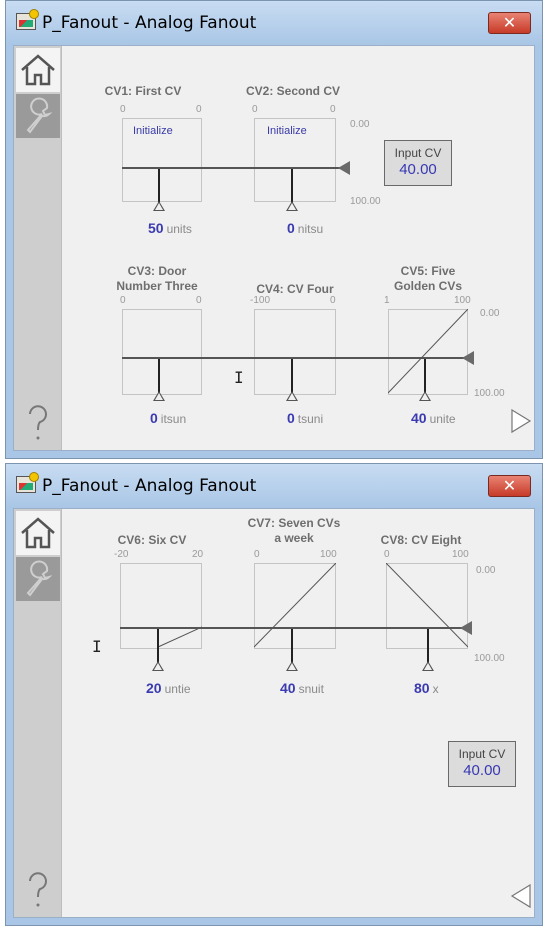 The height and width of the screenshot is (926, 548). Describe the element at coordinates (521, 421) in the screenshot. I see `next-arrow-icon` at that location.